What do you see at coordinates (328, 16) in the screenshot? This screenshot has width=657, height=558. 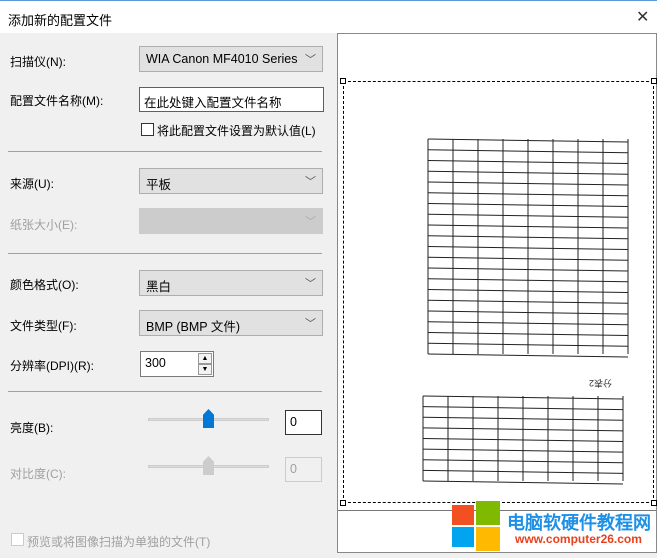 I see `title-bar: 添加新的配置文件 ✕` at bounding box center [328, 16].